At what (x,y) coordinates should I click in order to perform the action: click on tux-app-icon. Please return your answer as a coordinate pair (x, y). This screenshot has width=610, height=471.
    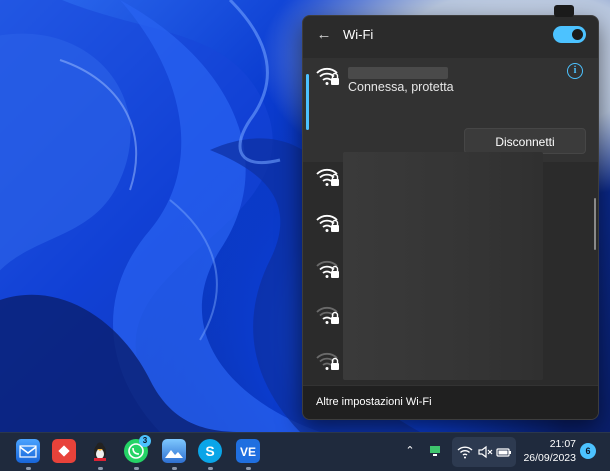
    Looking at the image, I should click on (100, 454).